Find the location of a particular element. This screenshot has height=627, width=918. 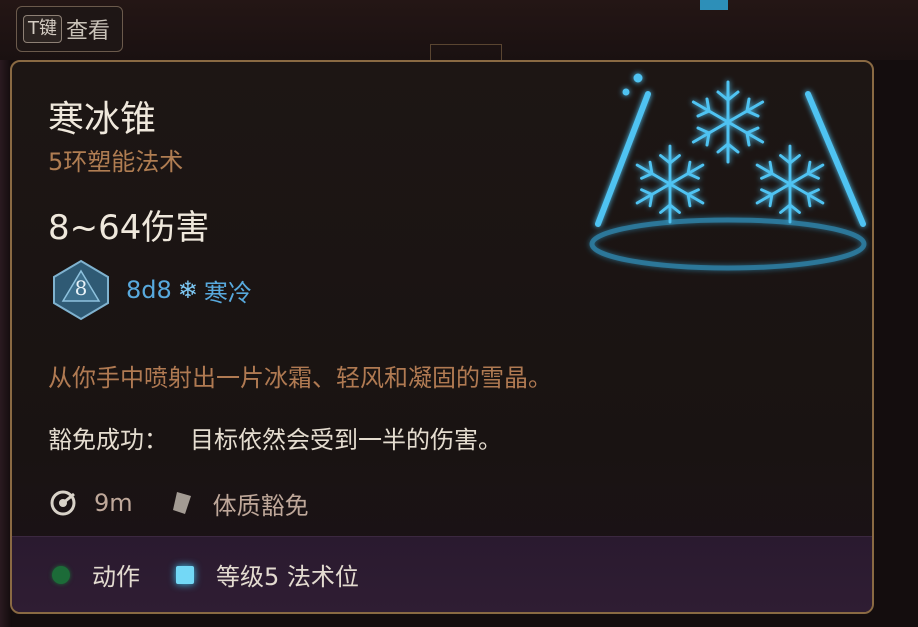

background-slot-glow is located at coordinates (714, 5).